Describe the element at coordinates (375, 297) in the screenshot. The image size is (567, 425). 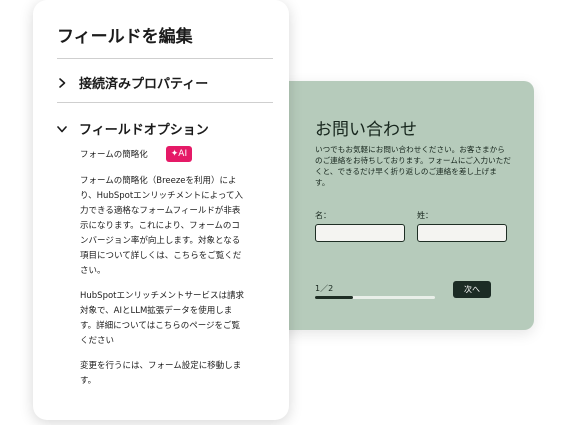
I see `progress-bar` at that location.